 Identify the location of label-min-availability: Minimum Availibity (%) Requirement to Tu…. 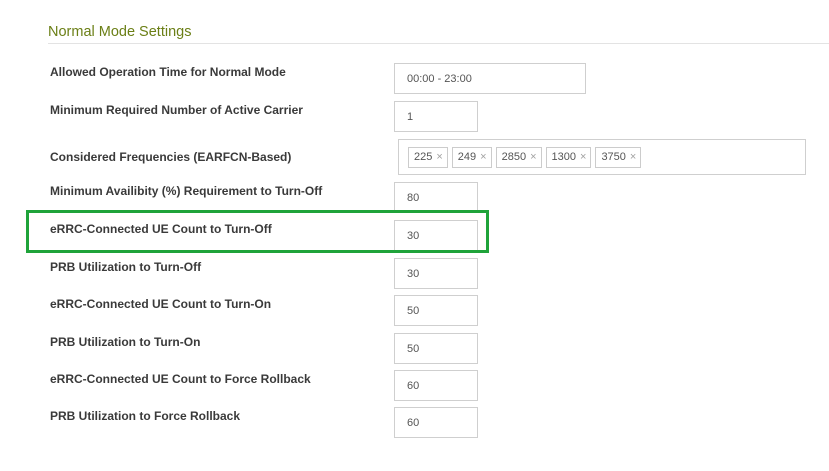
(186, 191).